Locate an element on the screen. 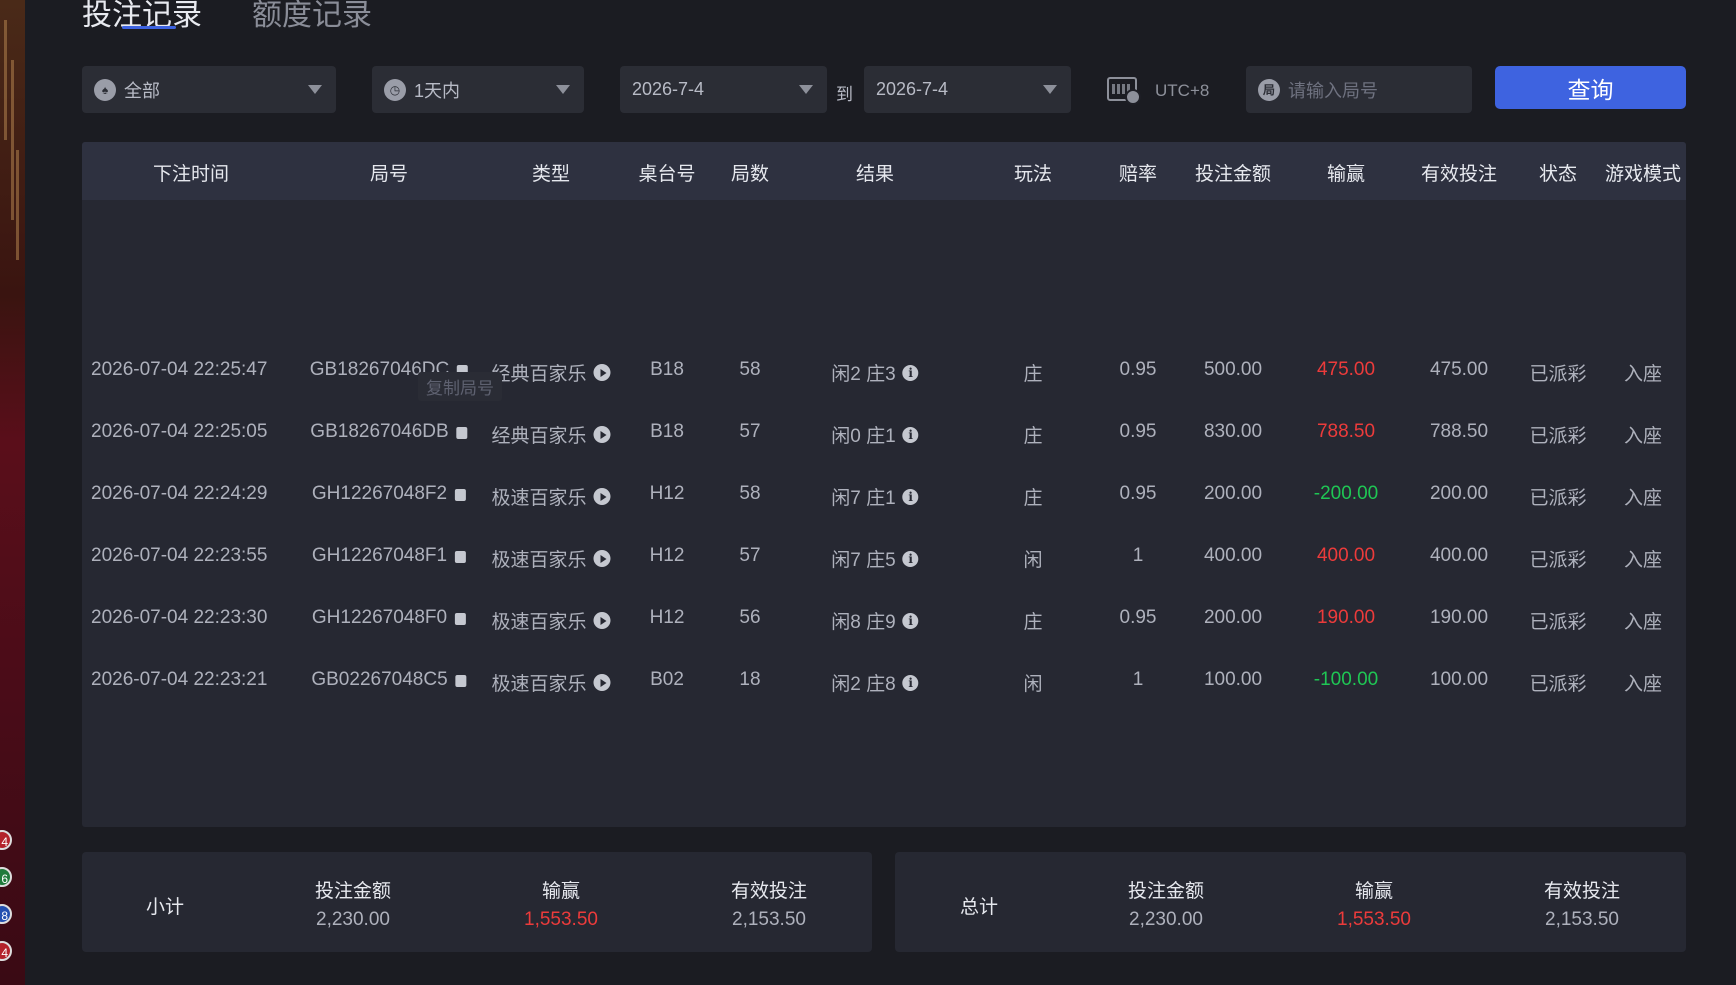  clock-icon: ◷ is located at coordinates (395, 89).